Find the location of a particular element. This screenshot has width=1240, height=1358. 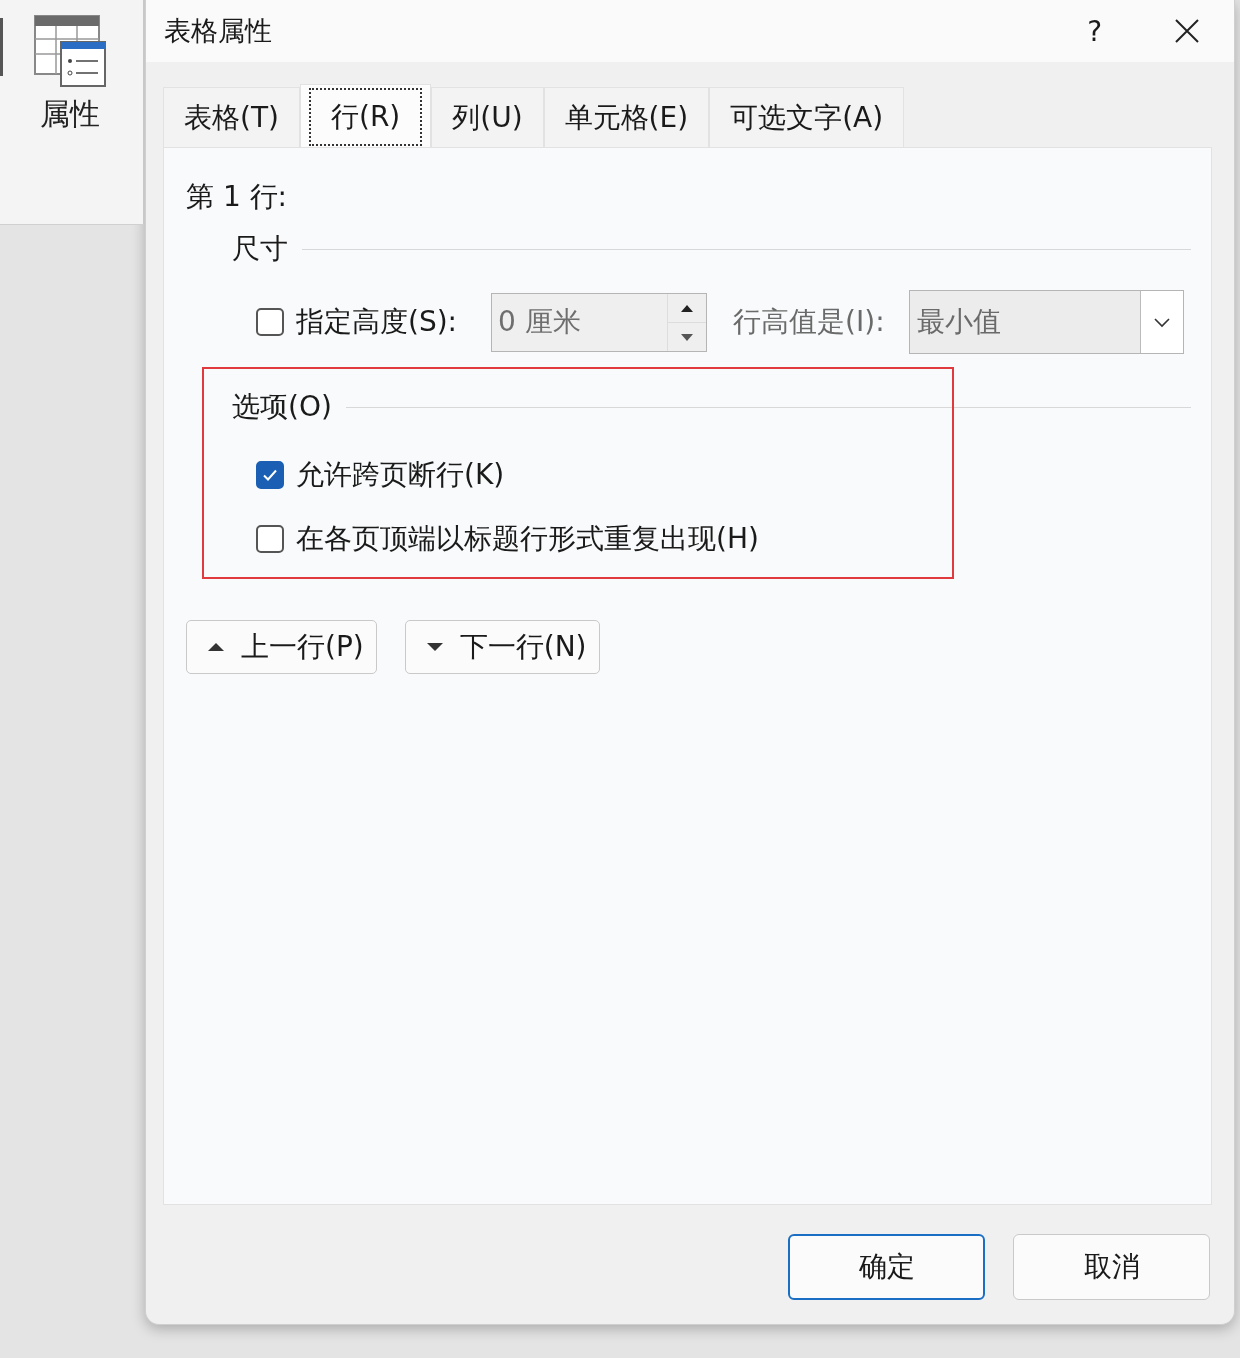

spin-down-icon is located at coordinates (687, 336).